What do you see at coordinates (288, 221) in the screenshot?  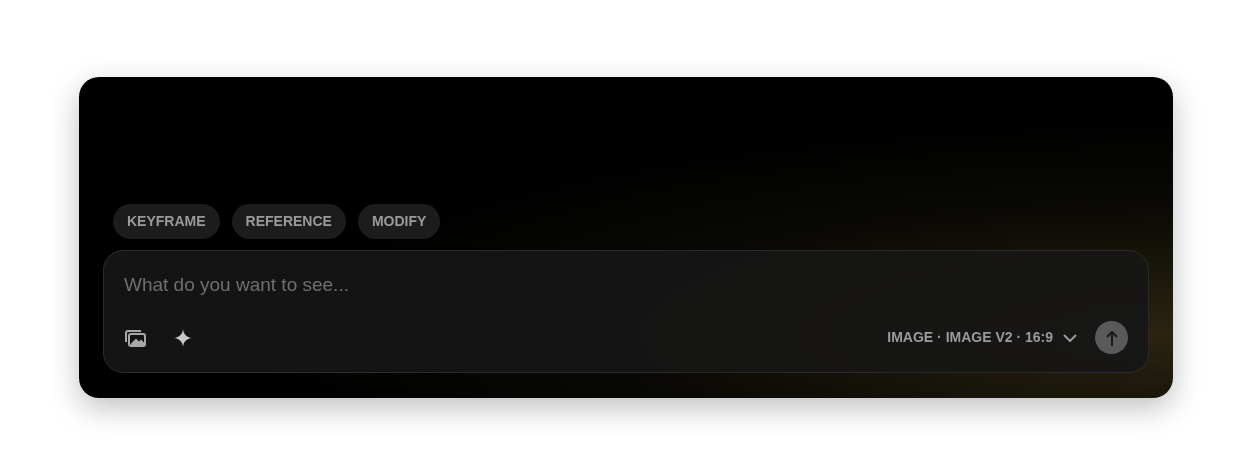 I see `mode-chip: REFERENCE` at bounding box center [288, 221].